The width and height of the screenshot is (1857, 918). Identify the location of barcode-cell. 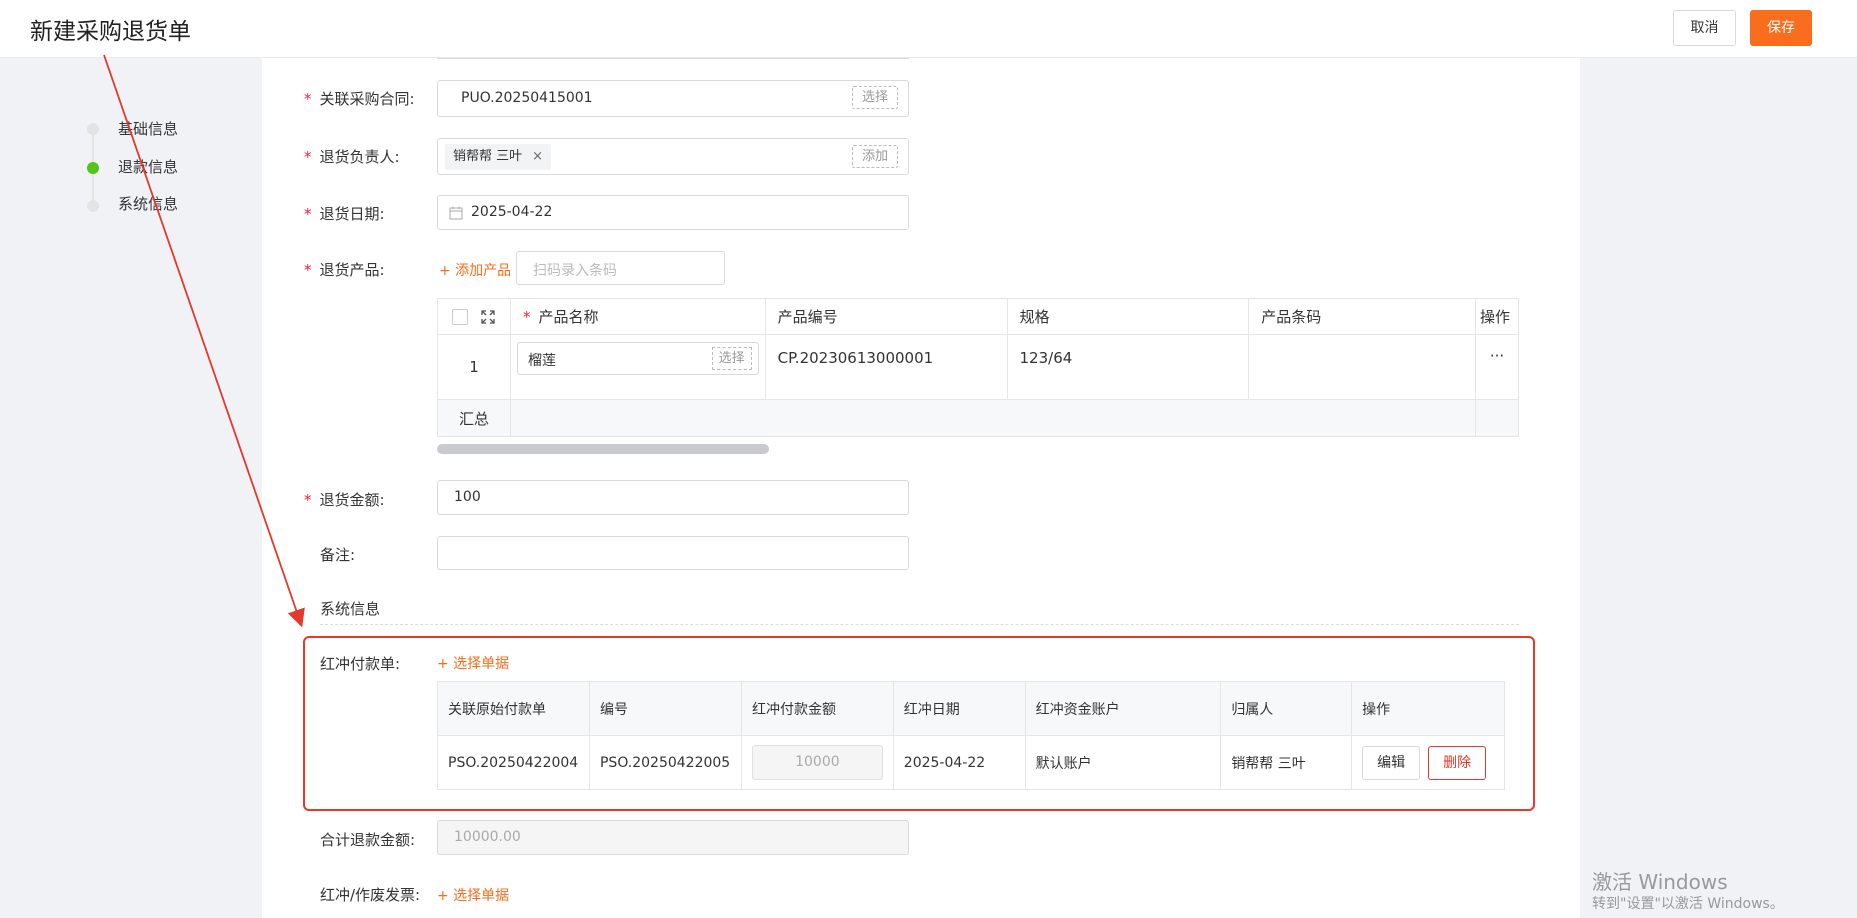
(1362, 367).